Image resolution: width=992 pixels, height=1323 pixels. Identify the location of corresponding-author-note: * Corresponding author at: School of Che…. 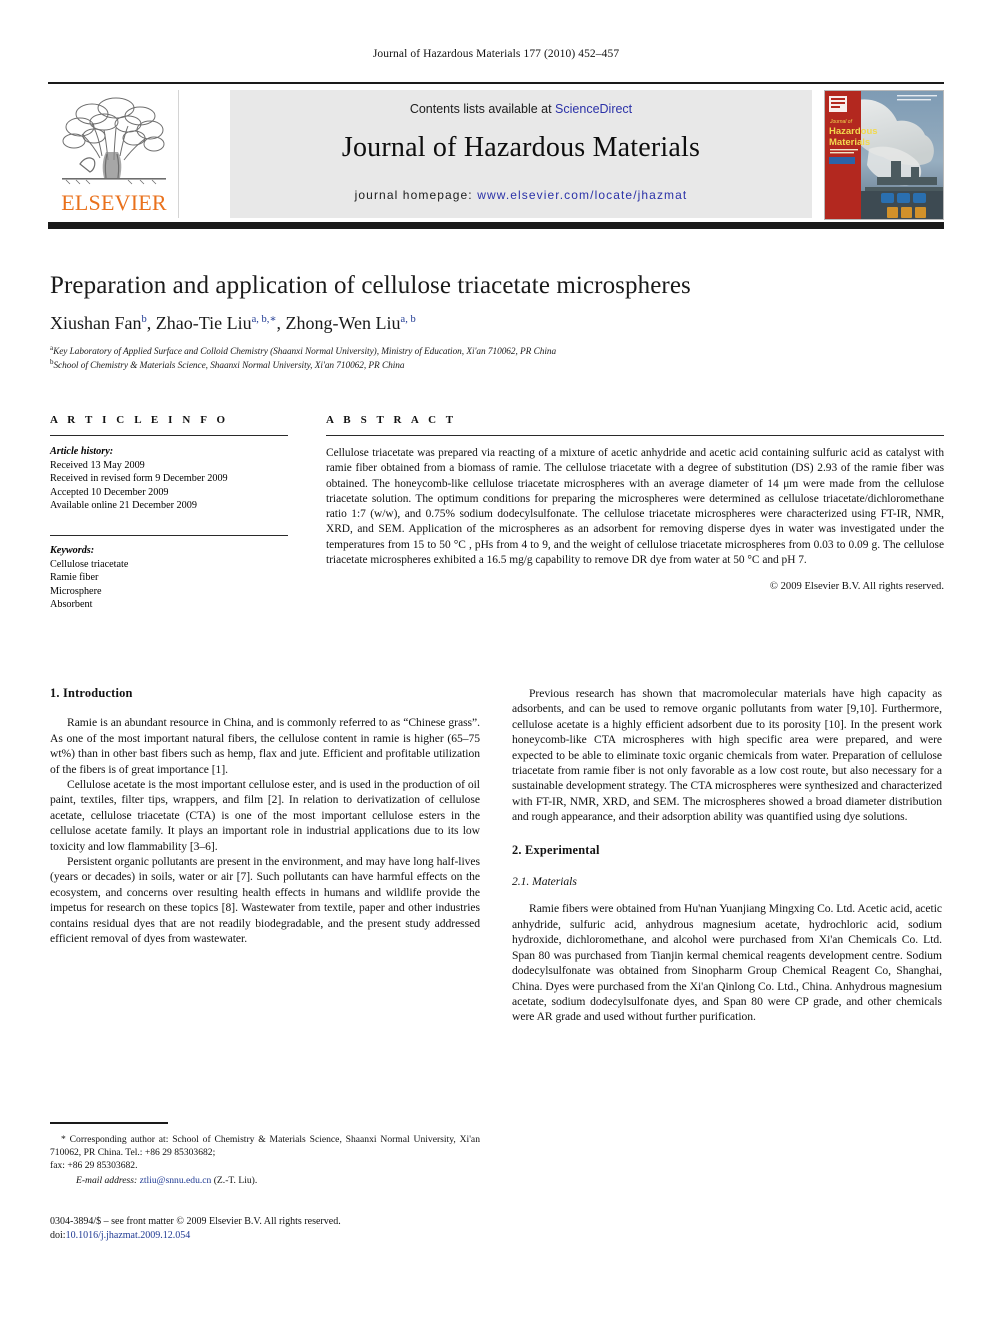
(265, 1146).